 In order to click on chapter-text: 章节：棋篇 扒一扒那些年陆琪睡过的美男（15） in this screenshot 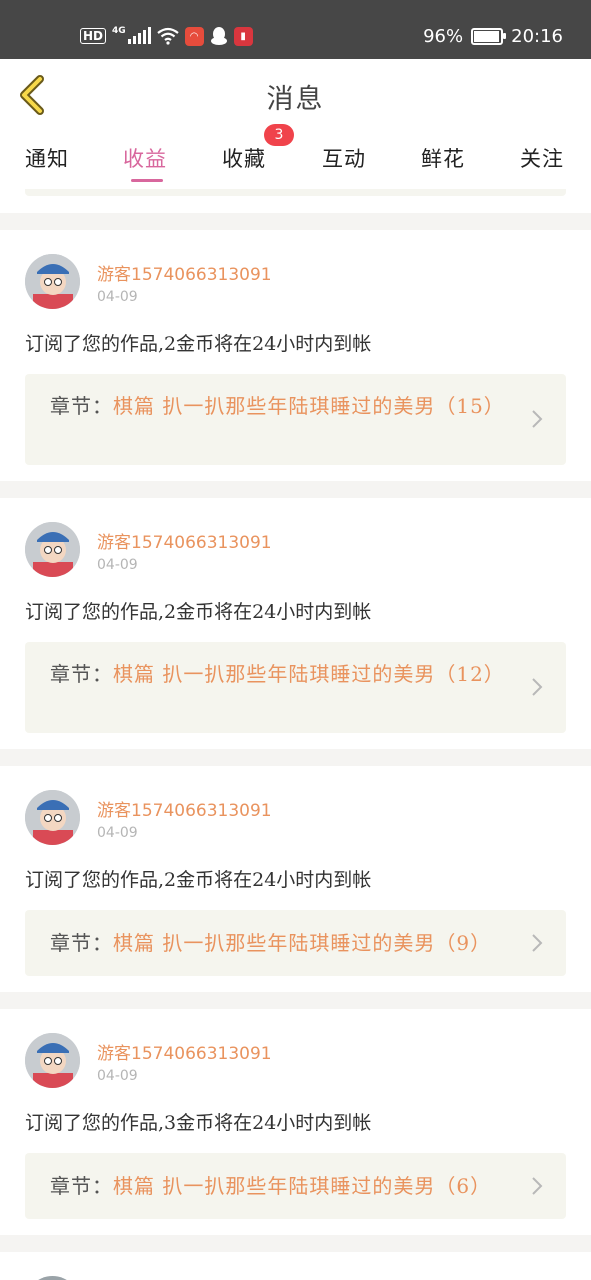, I will do `click(283, 406)`.